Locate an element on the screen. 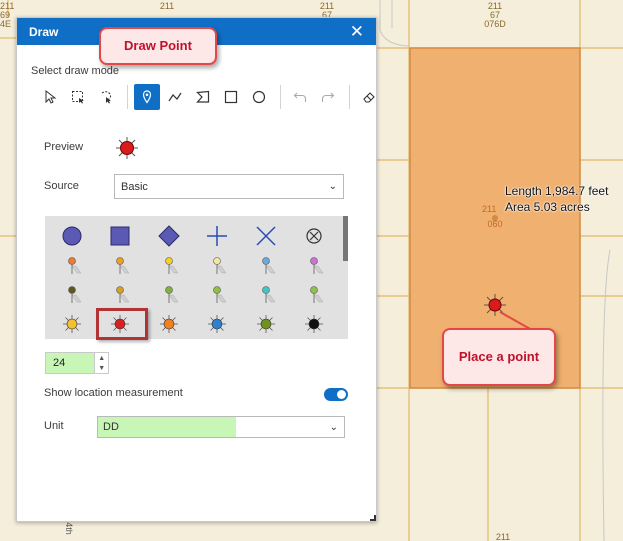 This screenshot has width=623, height=541. plus-shape-symbol is located at coordinates (217, 236).